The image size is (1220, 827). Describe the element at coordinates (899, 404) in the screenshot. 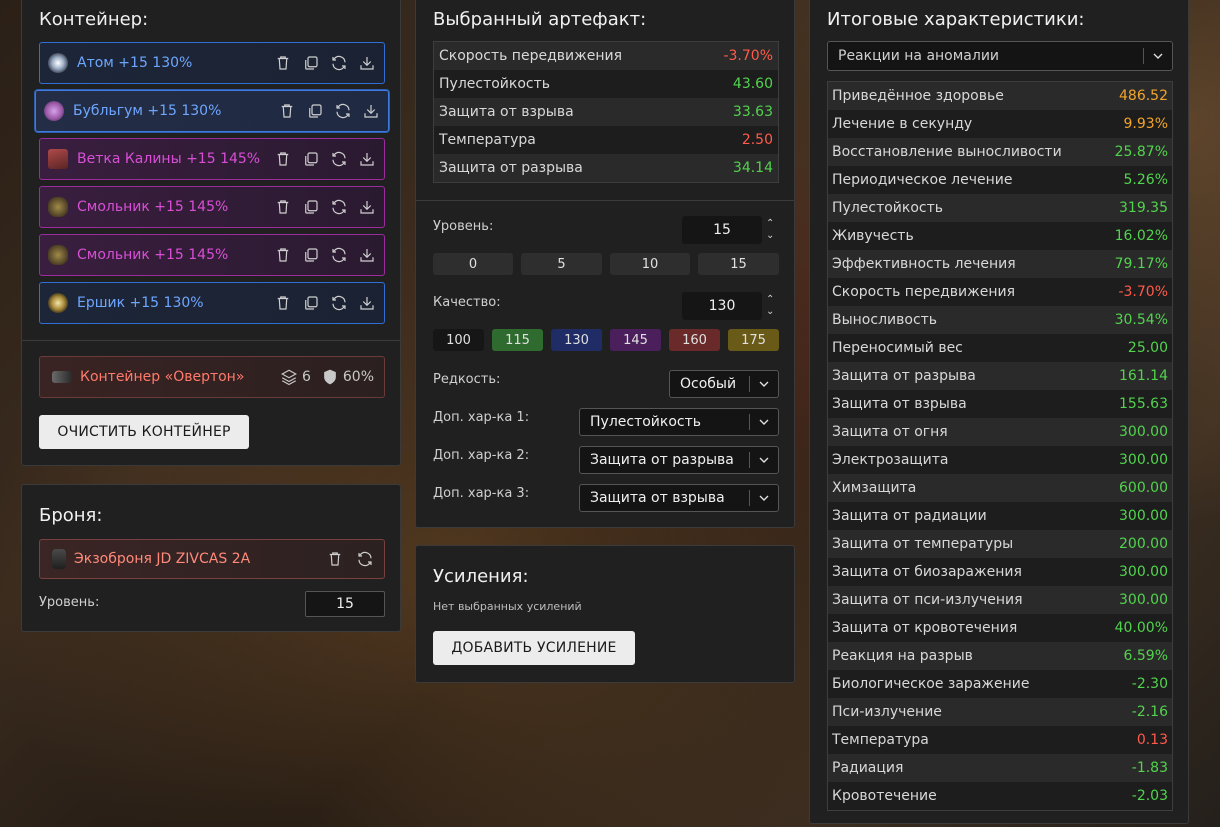

I see `stat-name: Защита от взрыва` at that location.